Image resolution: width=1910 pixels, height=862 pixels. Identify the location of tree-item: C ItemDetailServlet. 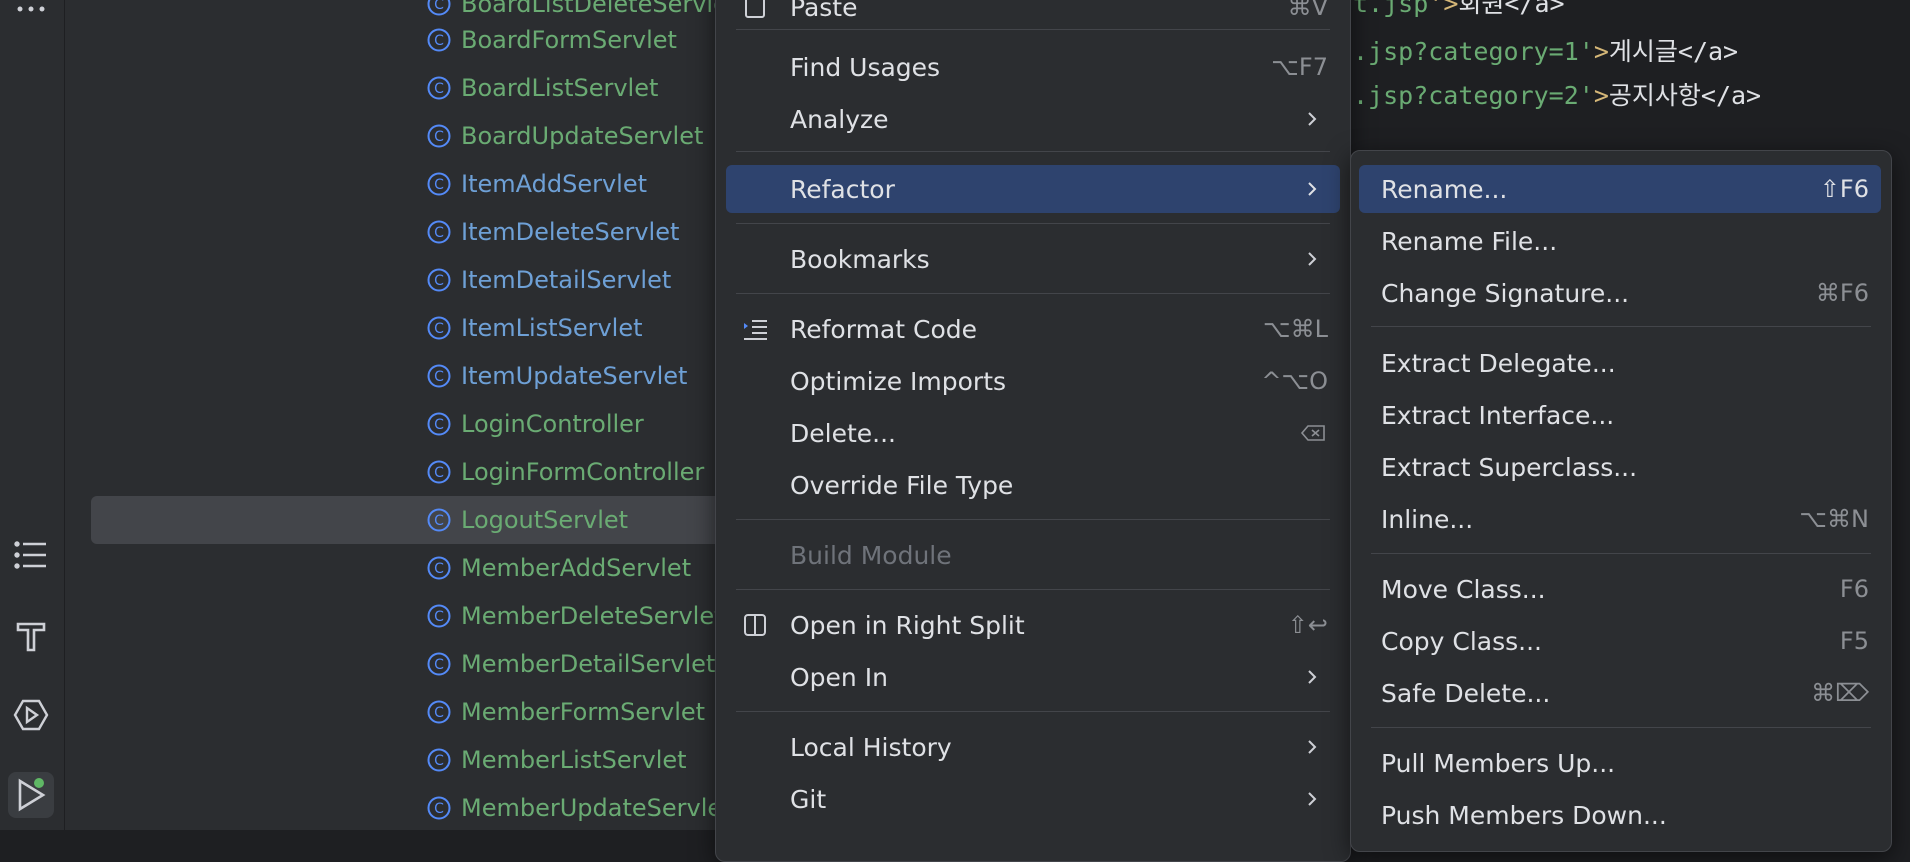
(436, 280).